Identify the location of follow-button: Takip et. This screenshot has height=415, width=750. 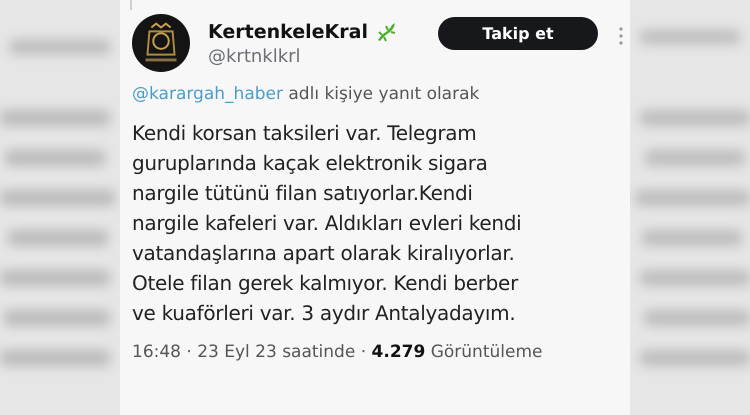
(518, 33).